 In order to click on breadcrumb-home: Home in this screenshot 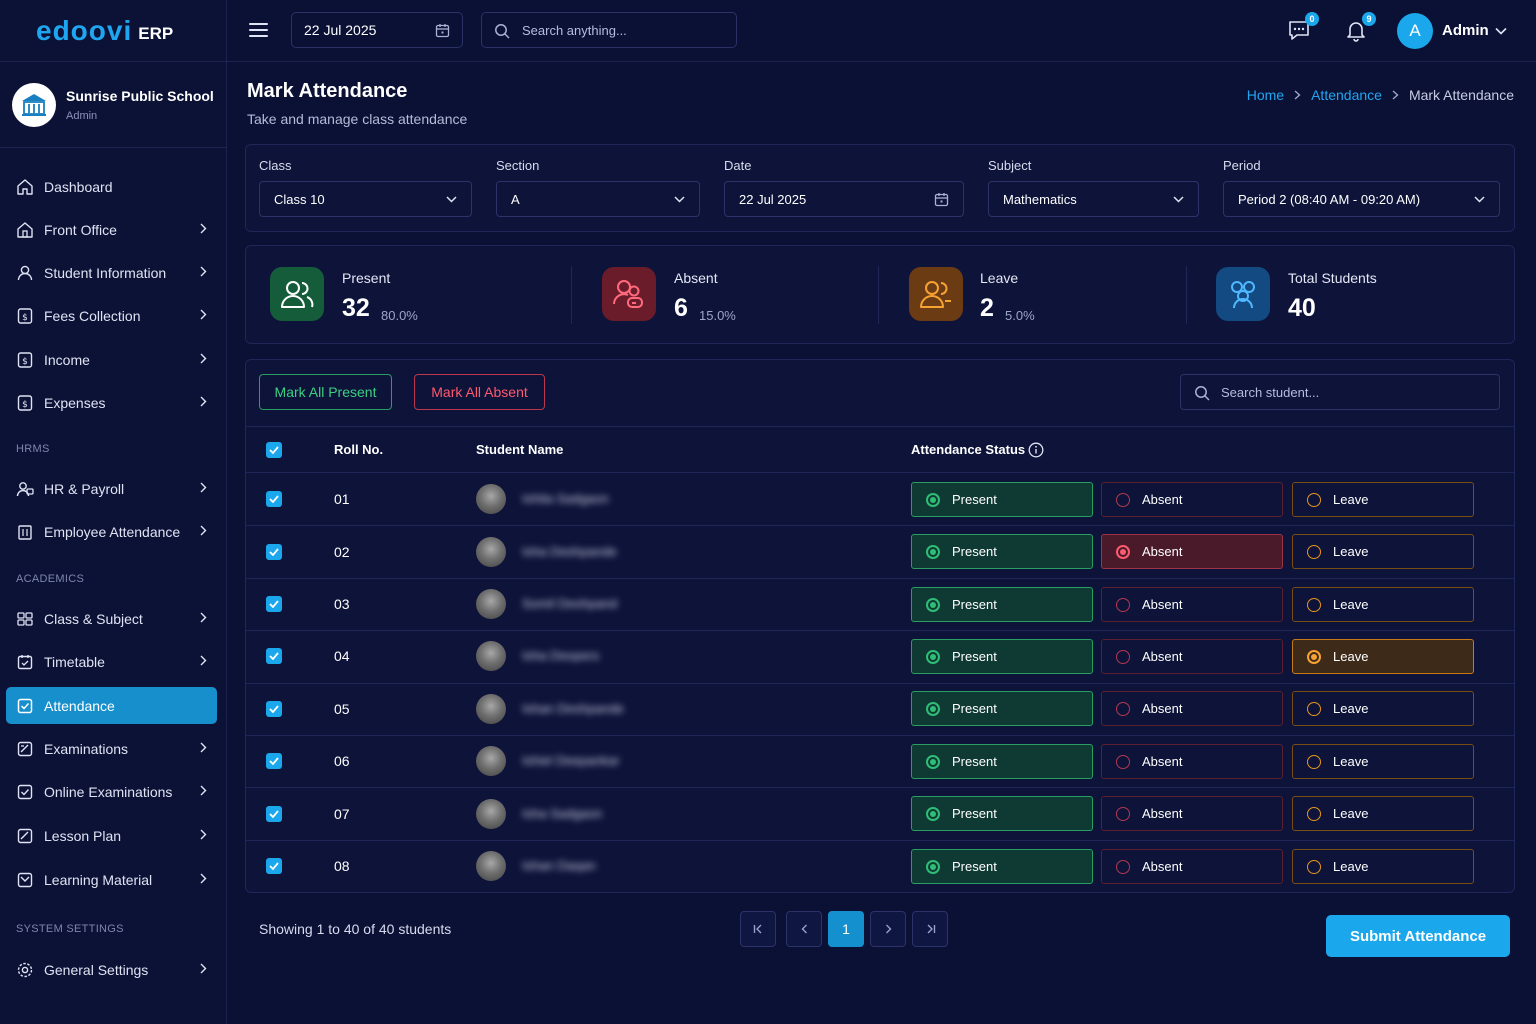, I will do `click(1265, 95)`.